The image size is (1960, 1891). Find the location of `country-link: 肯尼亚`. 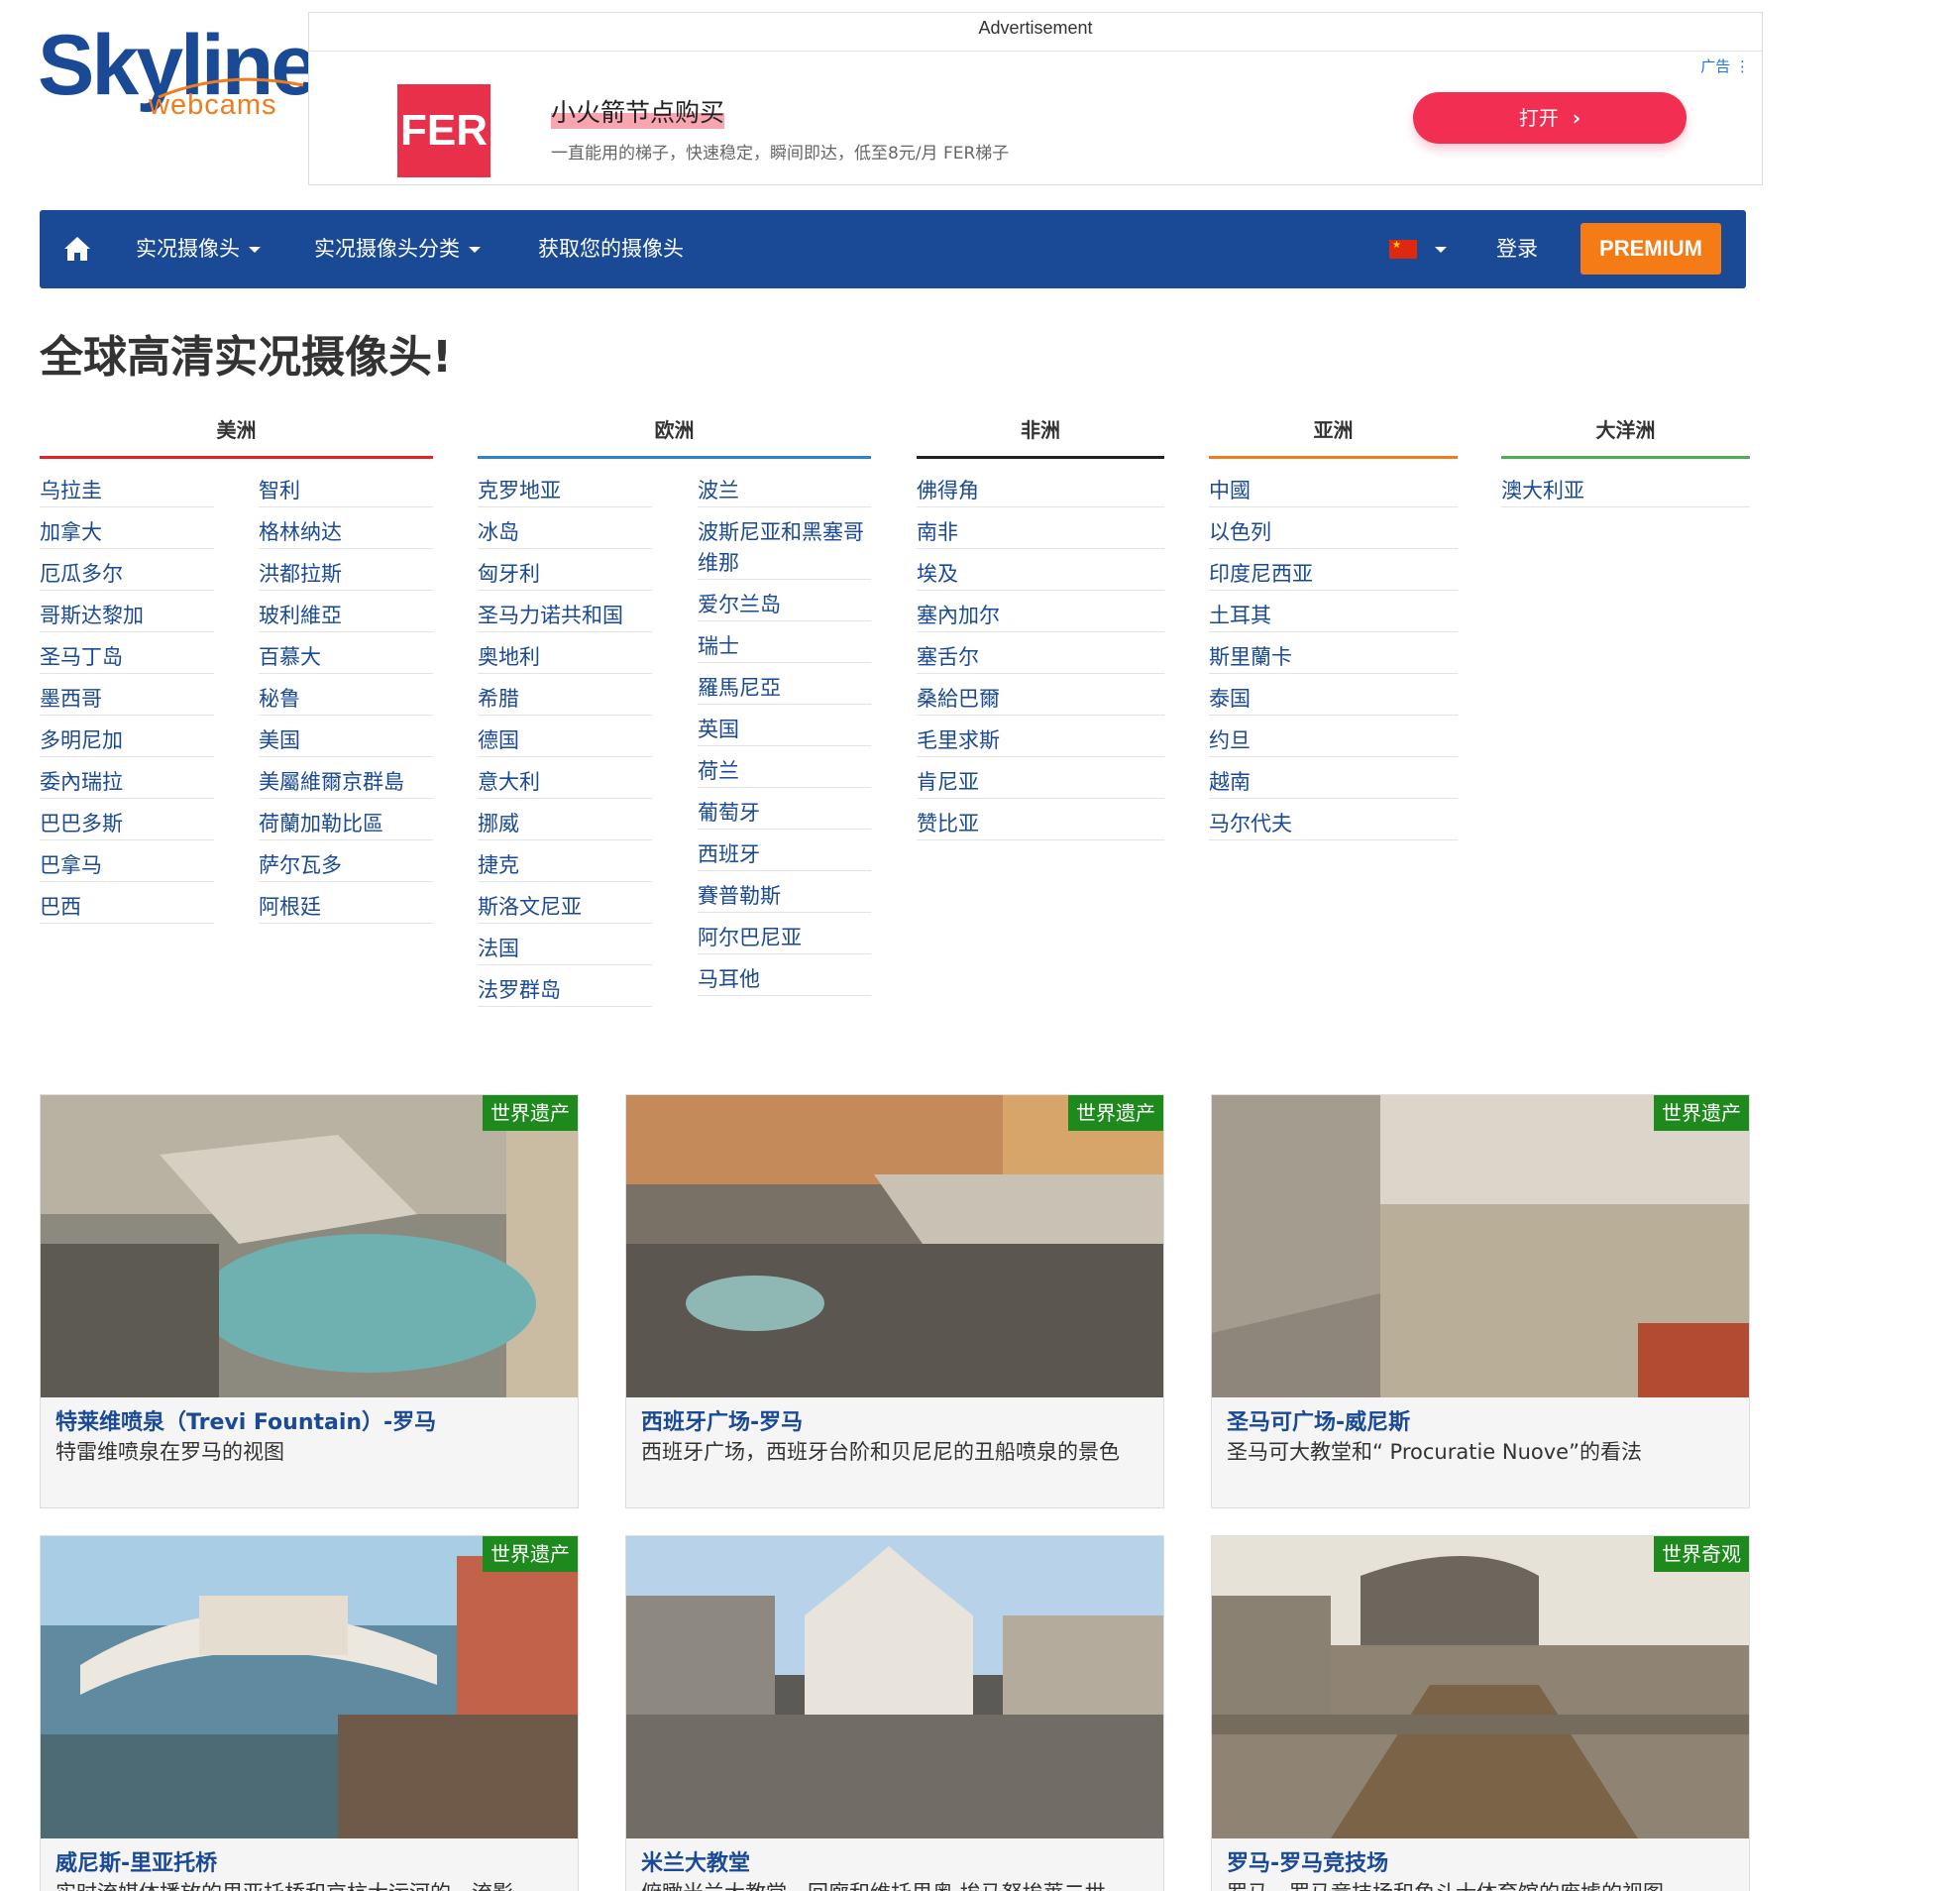

country-link: 肯尼亚 is located at coordinates (1040, 783).